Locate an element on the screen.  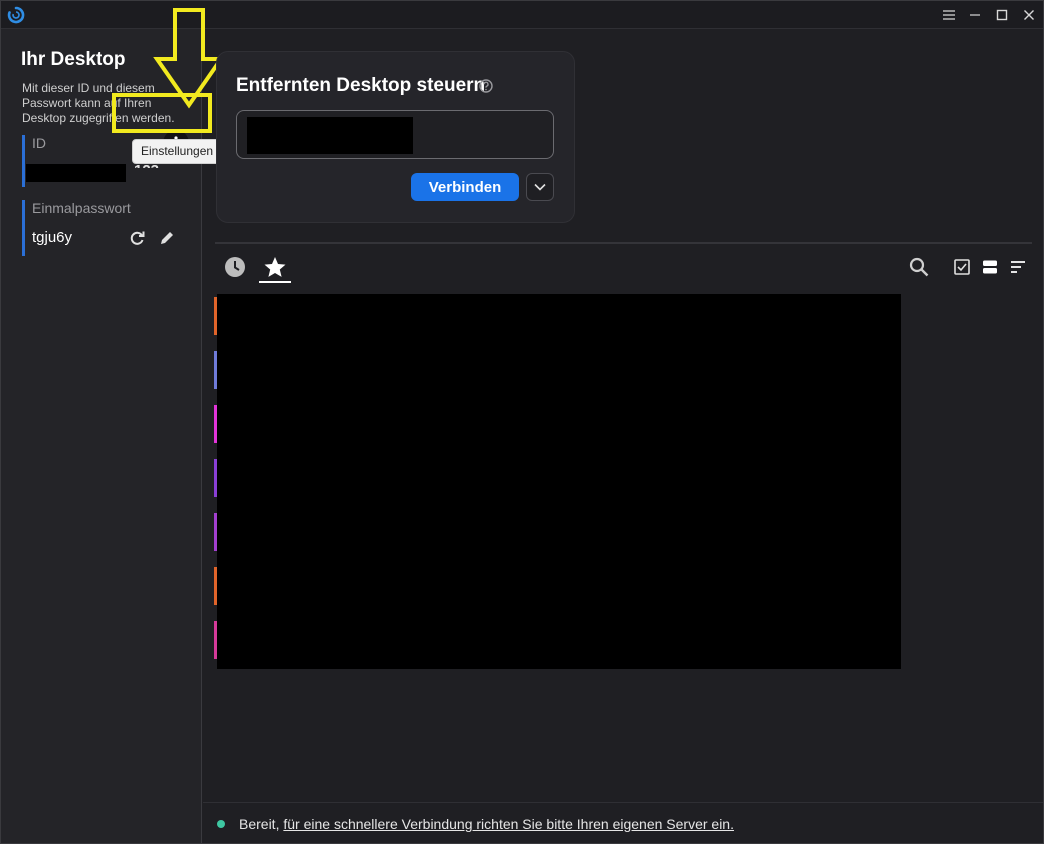
remote-id-value-redacted is located at coordinates (330, 135).